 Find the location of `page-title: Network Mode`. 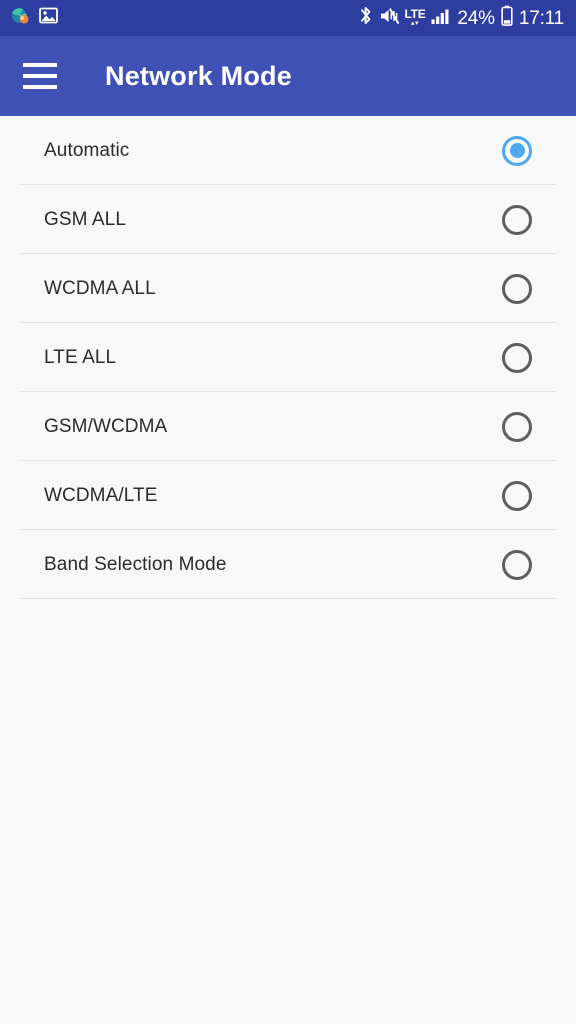

page-title: Network Mode is located at coordinates (198, 75).